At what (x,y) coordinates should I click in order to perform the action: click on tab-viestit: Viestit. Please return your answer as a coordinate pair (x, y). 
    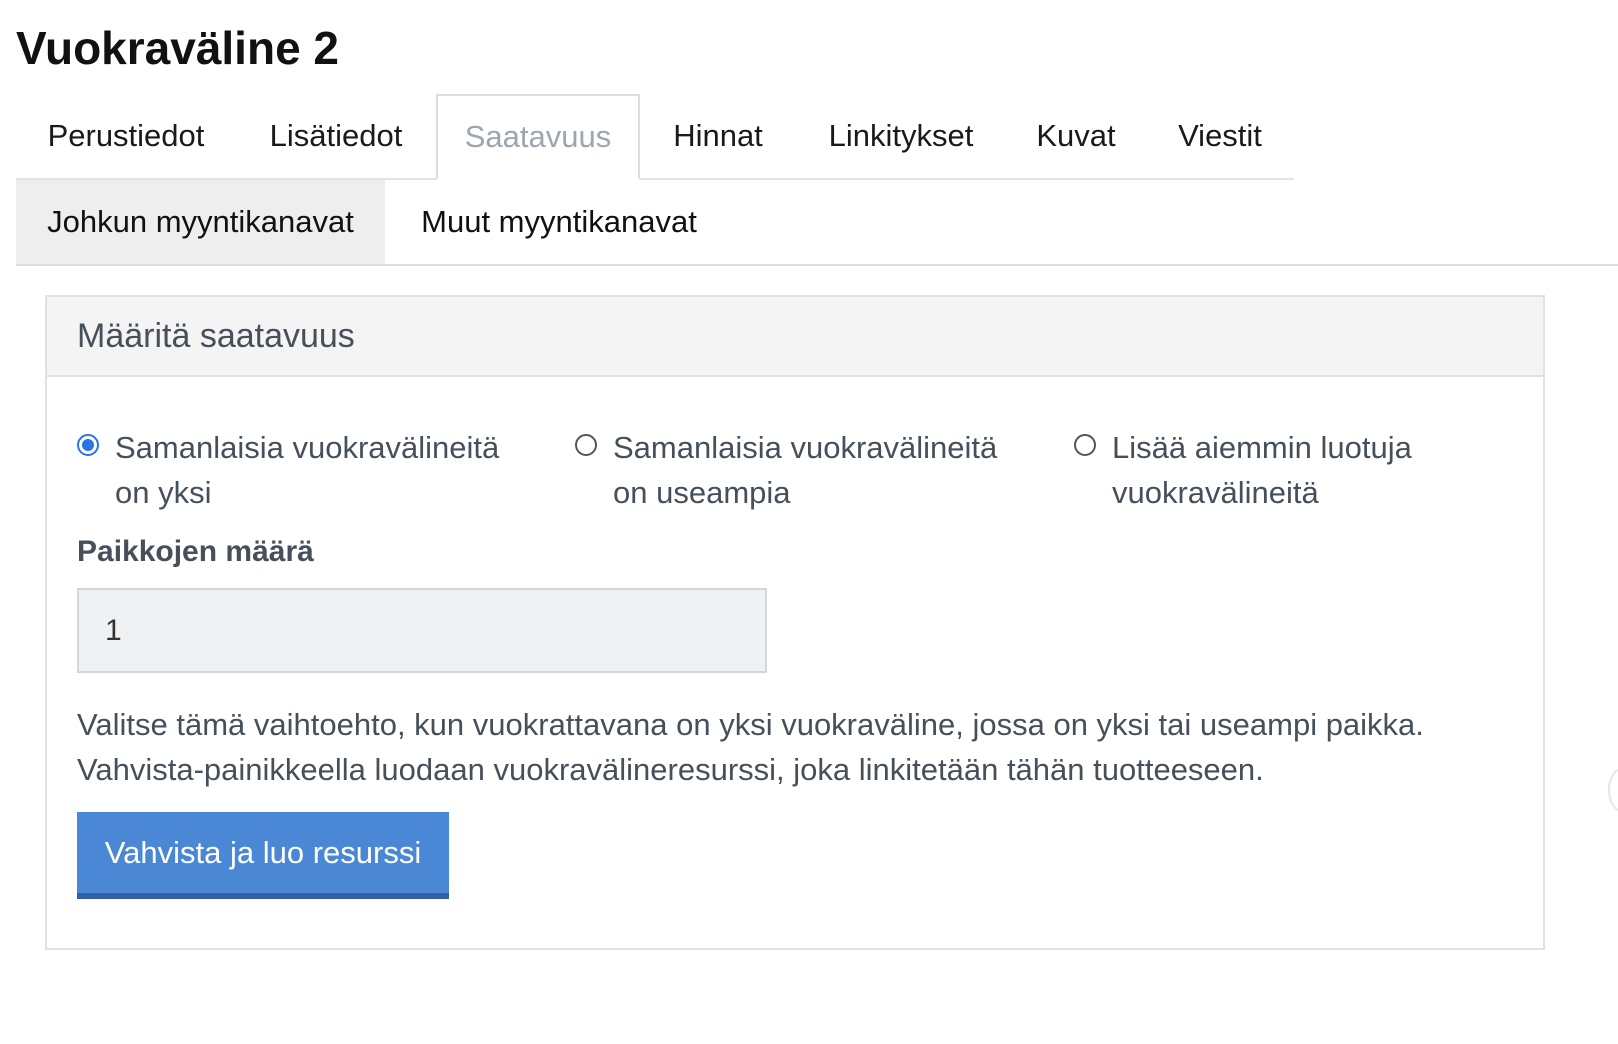
    Looking at the image, I should click on (1220, 137).